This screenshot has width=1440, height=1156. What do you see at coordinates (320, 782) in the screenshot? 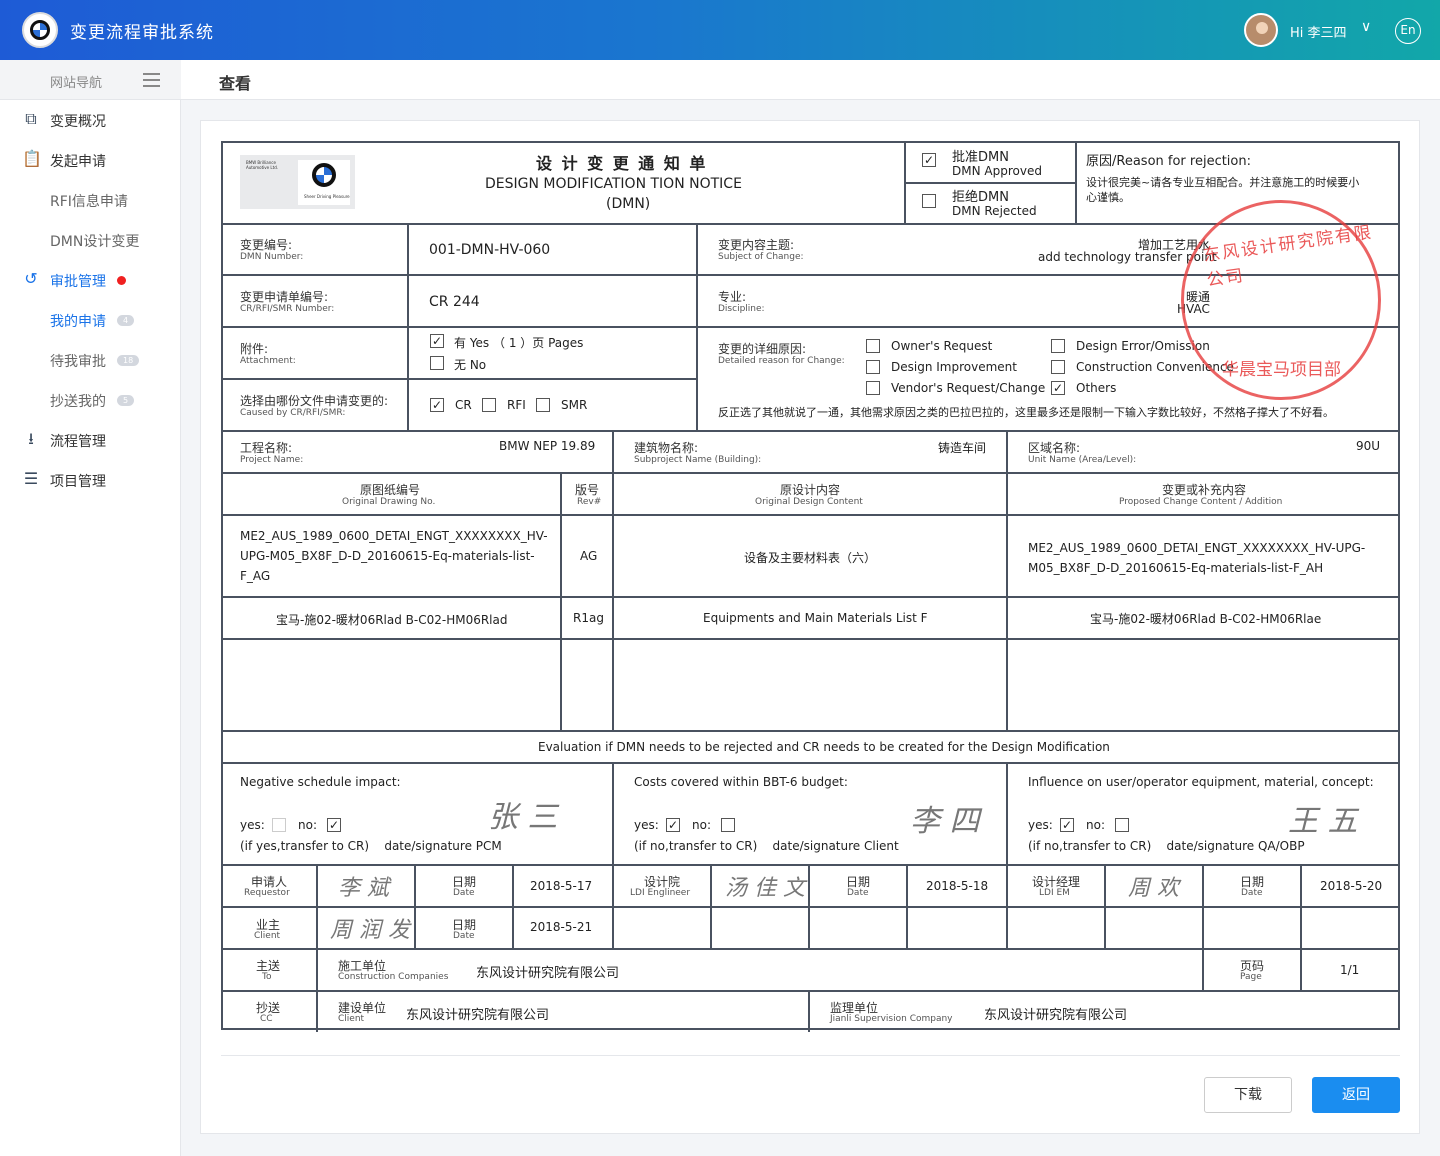
I see `eval-schedule-title: Negative schedule impact:` at bounding box center [320, 782].